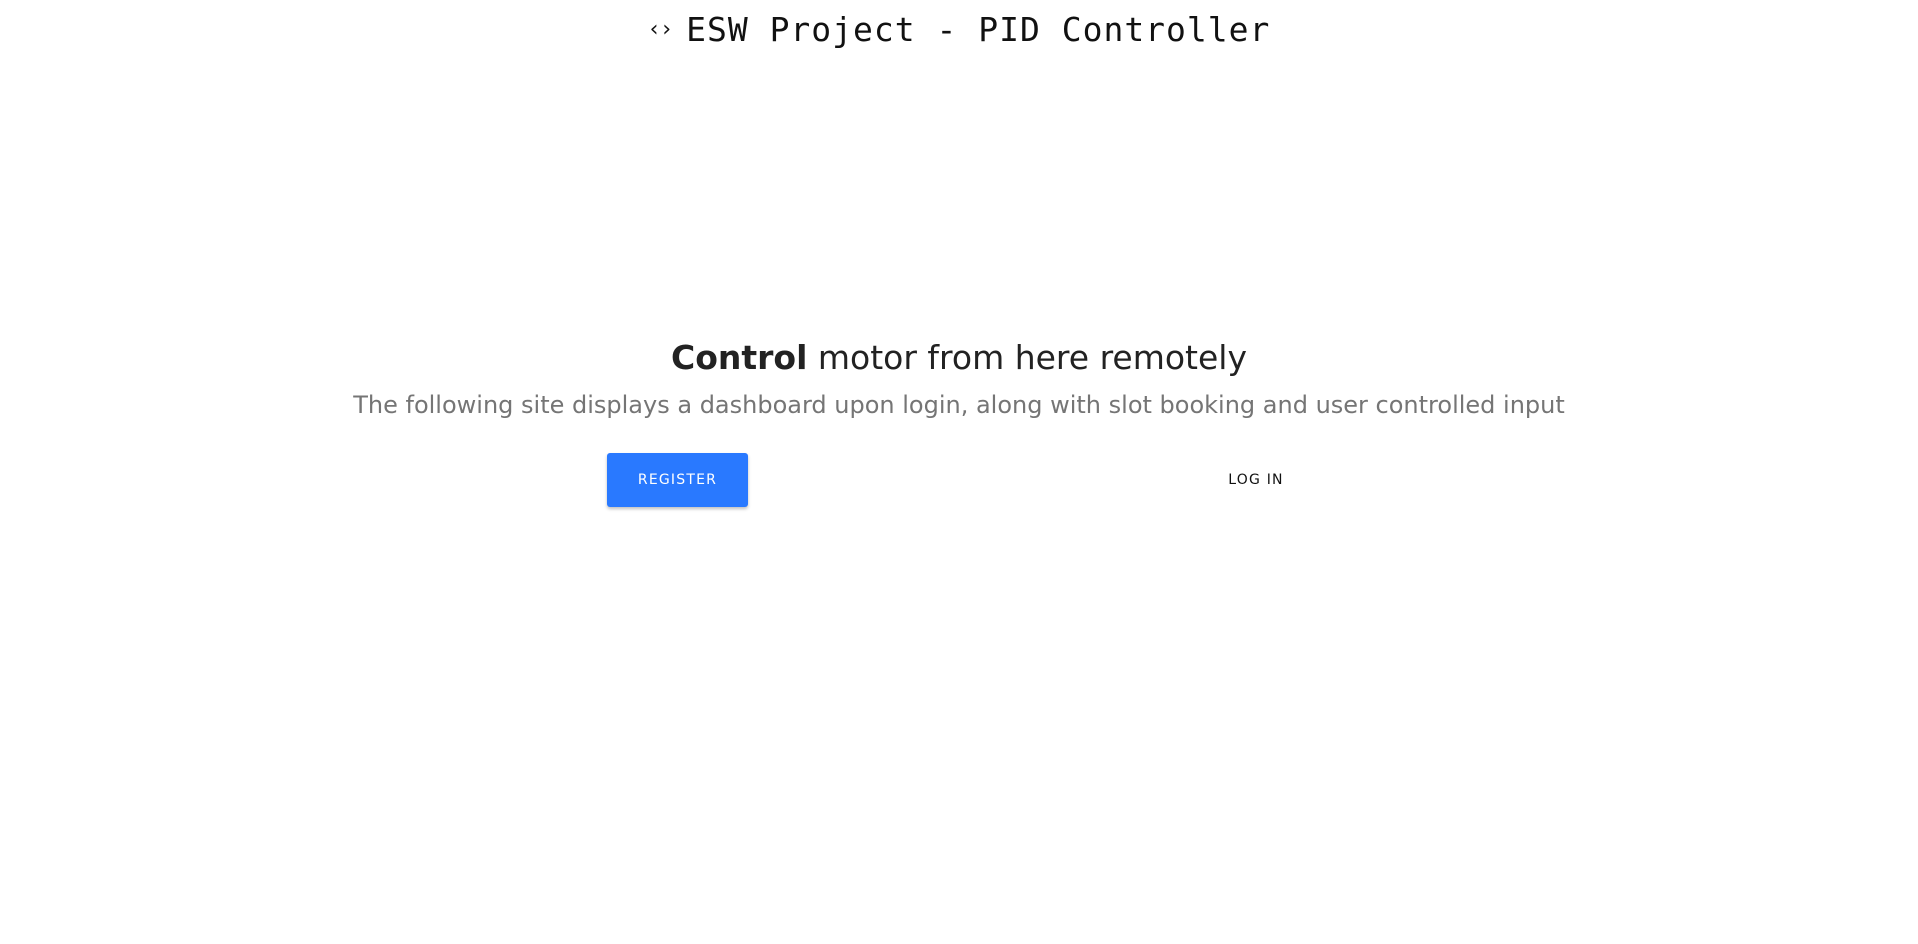  Describe the element at coordinates (660, 29) in the screenshot. I see `code-icon: ‹›` at that location.